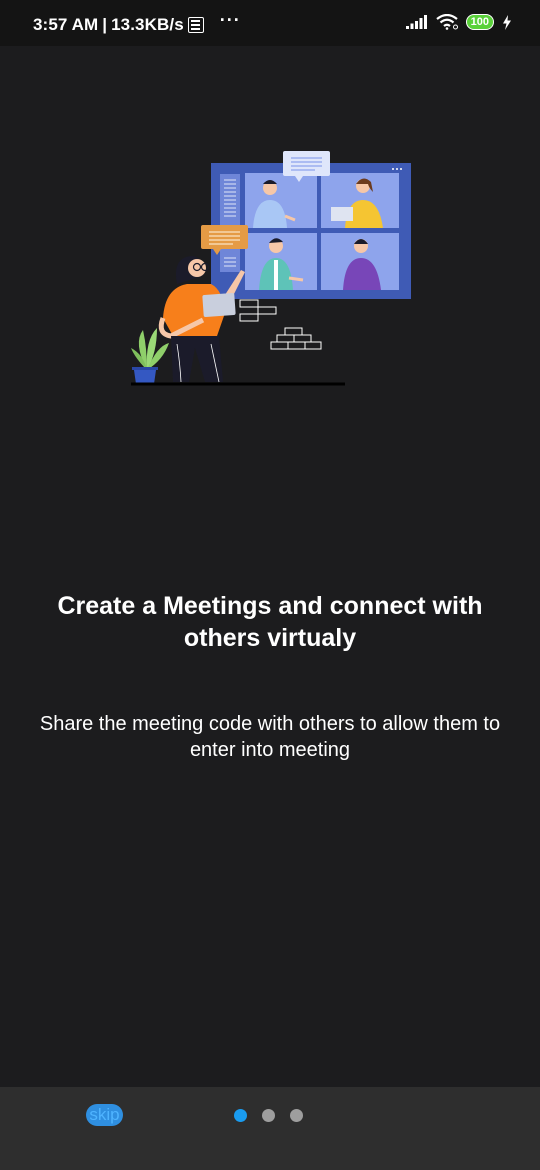 The image size is (540, 1170). I want to click on status-bar: 3:57 AM | 13.3KB/s ··· 100, so click(270, 23).